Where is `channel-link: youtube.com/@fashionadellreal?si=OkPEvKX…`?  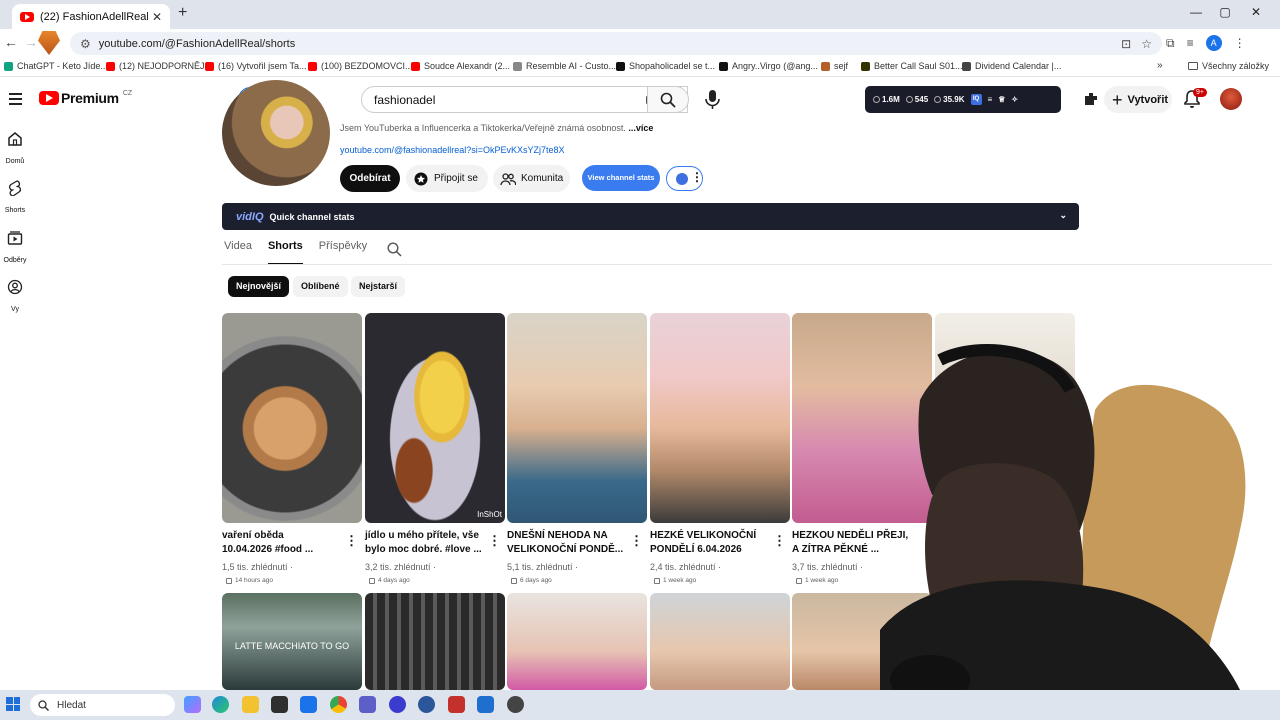 channel-link: youtube.com/@fashionadellreal?si=OkPEvKX… is located at coordinates (452, 150).